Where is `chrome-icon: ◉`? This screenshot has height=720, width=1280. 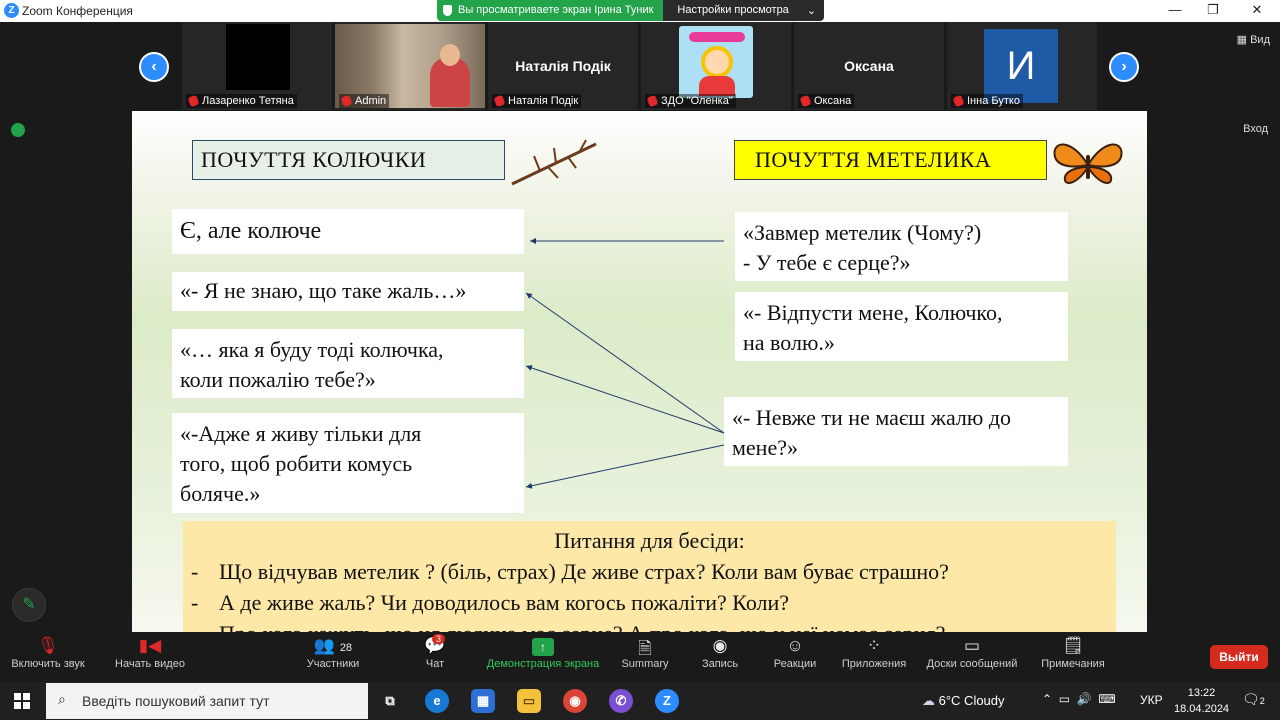
chrome-icon: ◉ is located at coordinates (575, 701).